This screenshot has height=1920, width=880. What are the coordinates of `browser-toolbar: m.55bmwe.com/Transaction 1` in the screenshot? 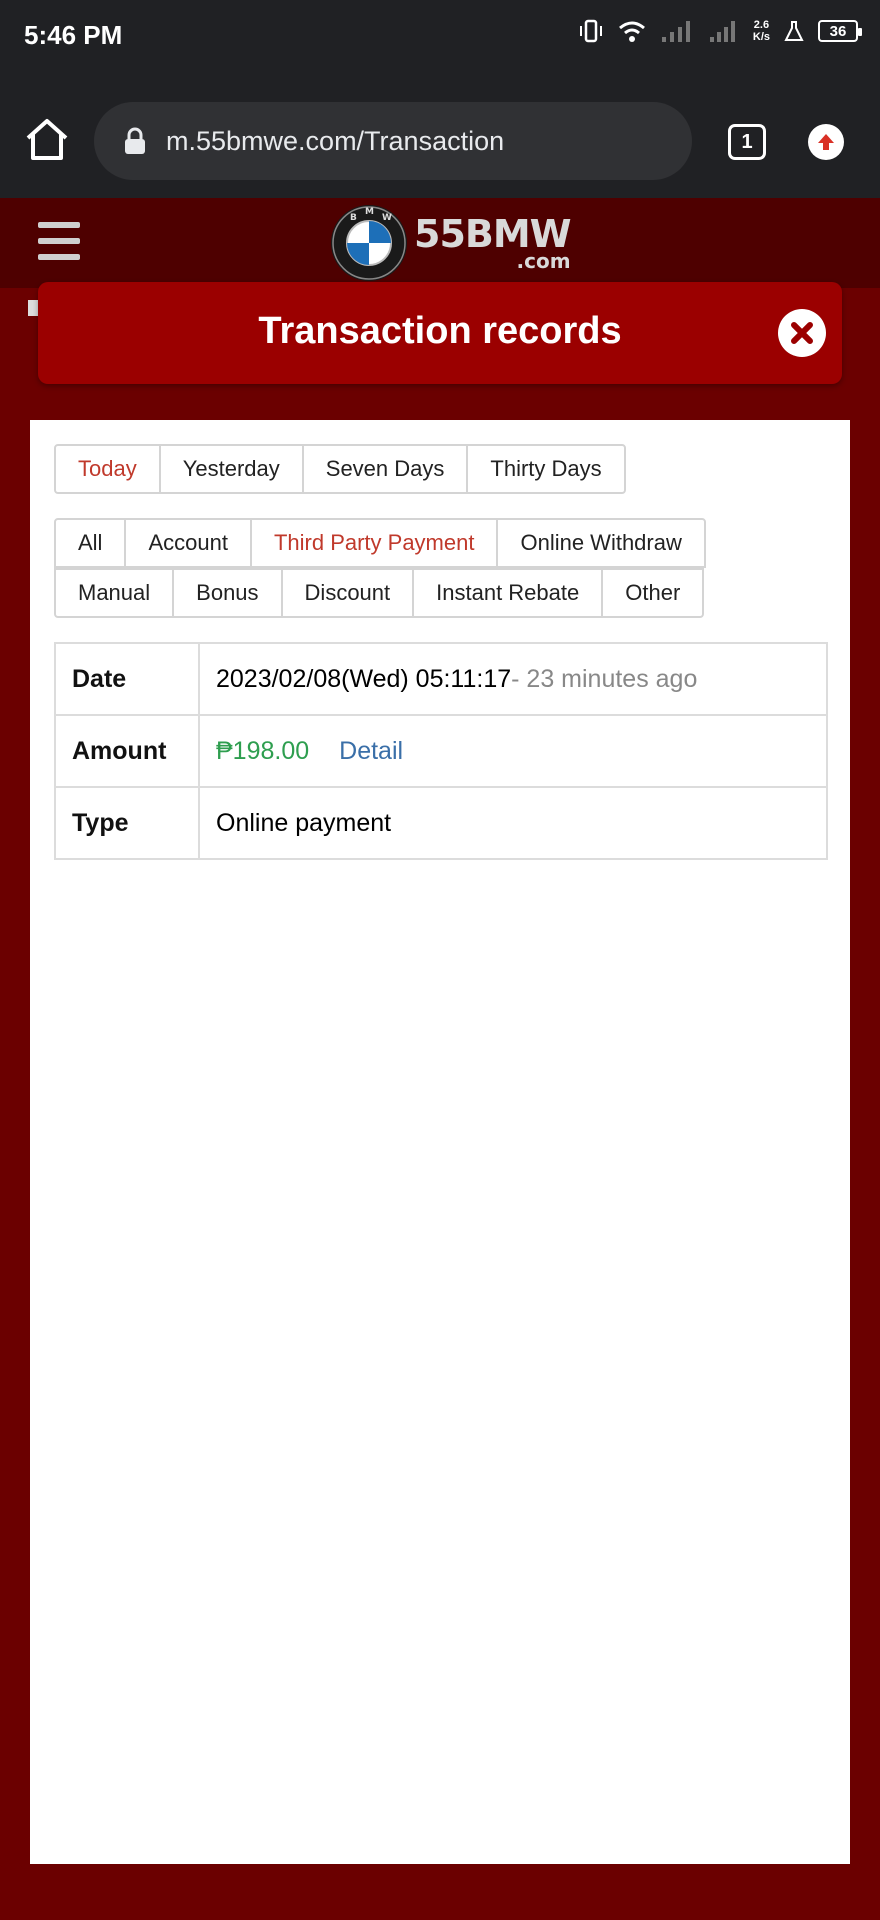 It's located at (440, 135).